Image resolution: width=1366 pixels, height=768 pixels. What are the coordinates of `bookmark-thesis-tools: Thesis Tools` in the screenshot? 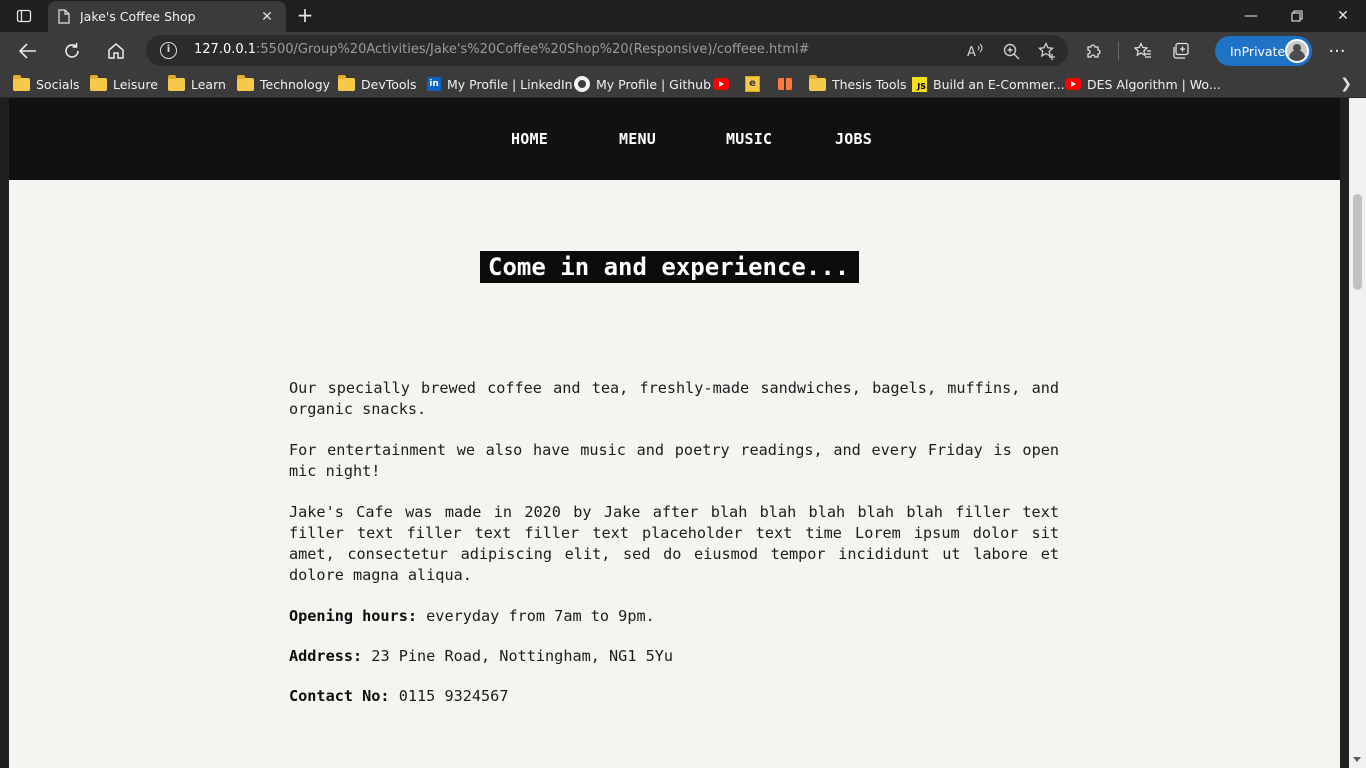 It's located at (858, 84).